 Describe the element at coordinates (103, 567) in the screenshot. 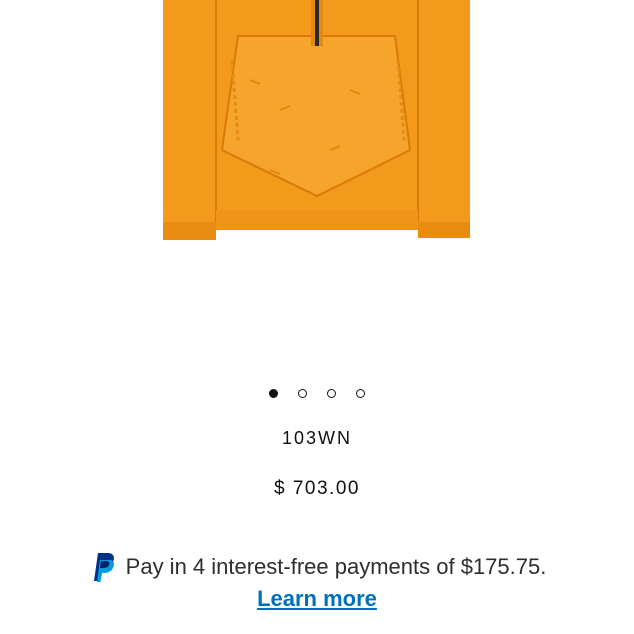

I see `paypal-icon` at that location.